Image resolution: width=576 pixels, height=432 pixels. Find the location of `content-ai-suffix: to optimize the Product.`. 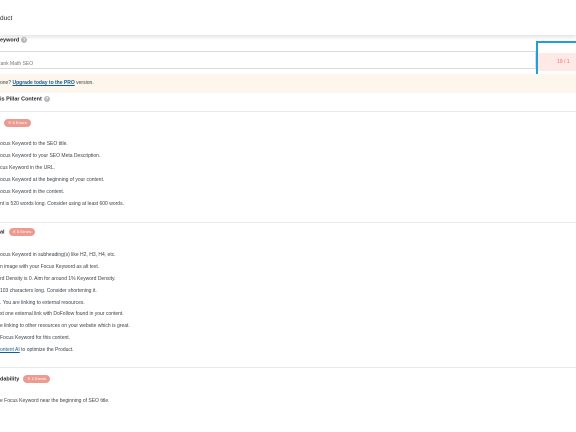

content-ai-suffix: to optimize the Product. is located at coordinates (47, 350).